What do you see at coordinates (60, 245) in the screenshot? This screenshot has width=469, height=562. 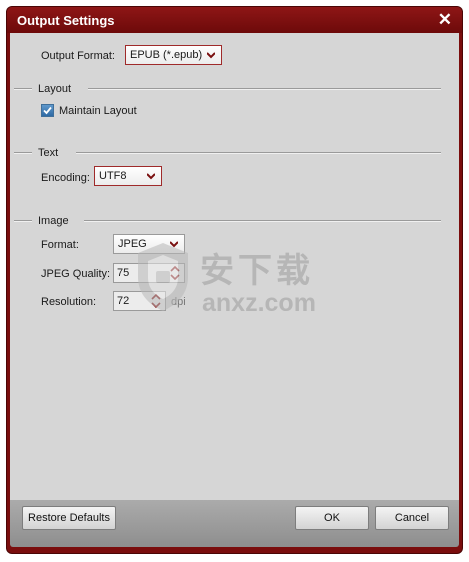 I see `image-format-label: Format:` at bounding box center [60, 245].